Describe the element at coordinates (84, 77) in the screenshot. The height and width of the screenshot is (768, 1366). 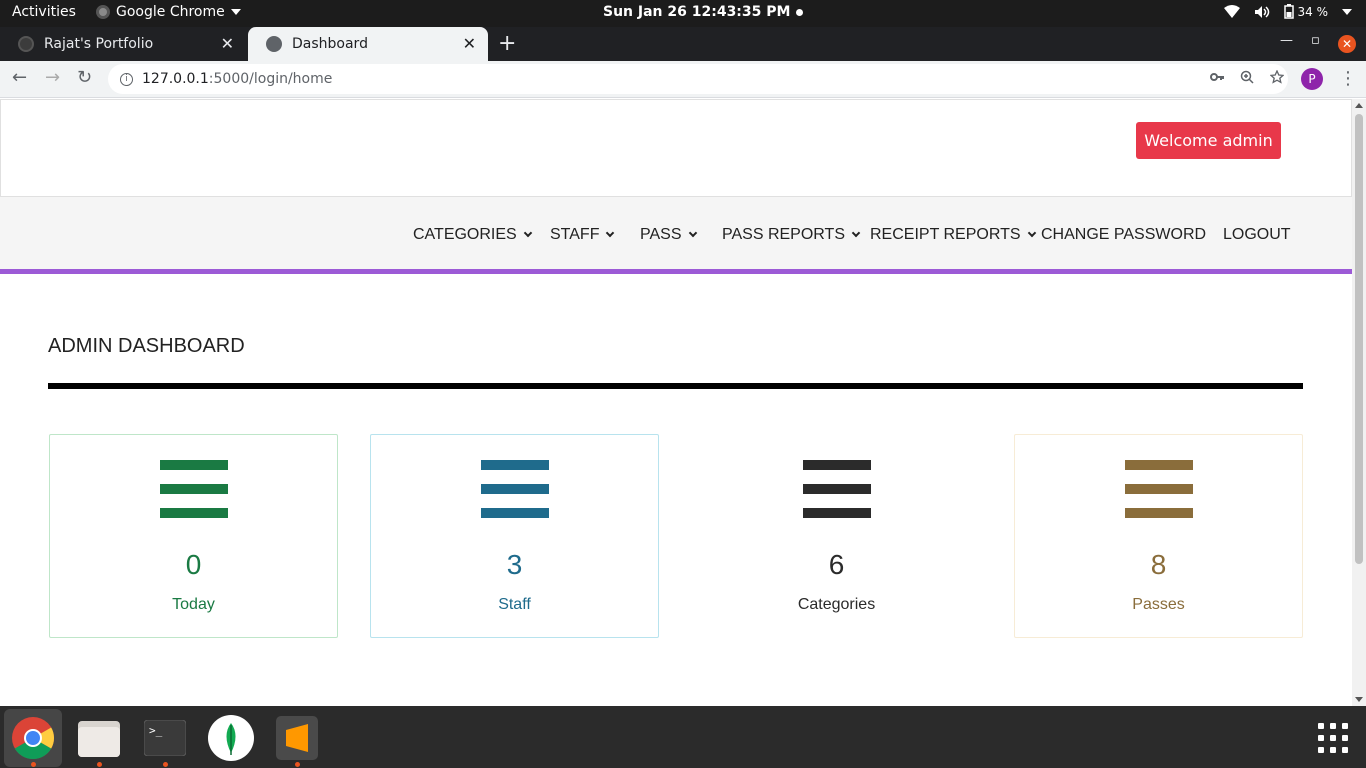
I see `reload-icon: ↻` at that location.